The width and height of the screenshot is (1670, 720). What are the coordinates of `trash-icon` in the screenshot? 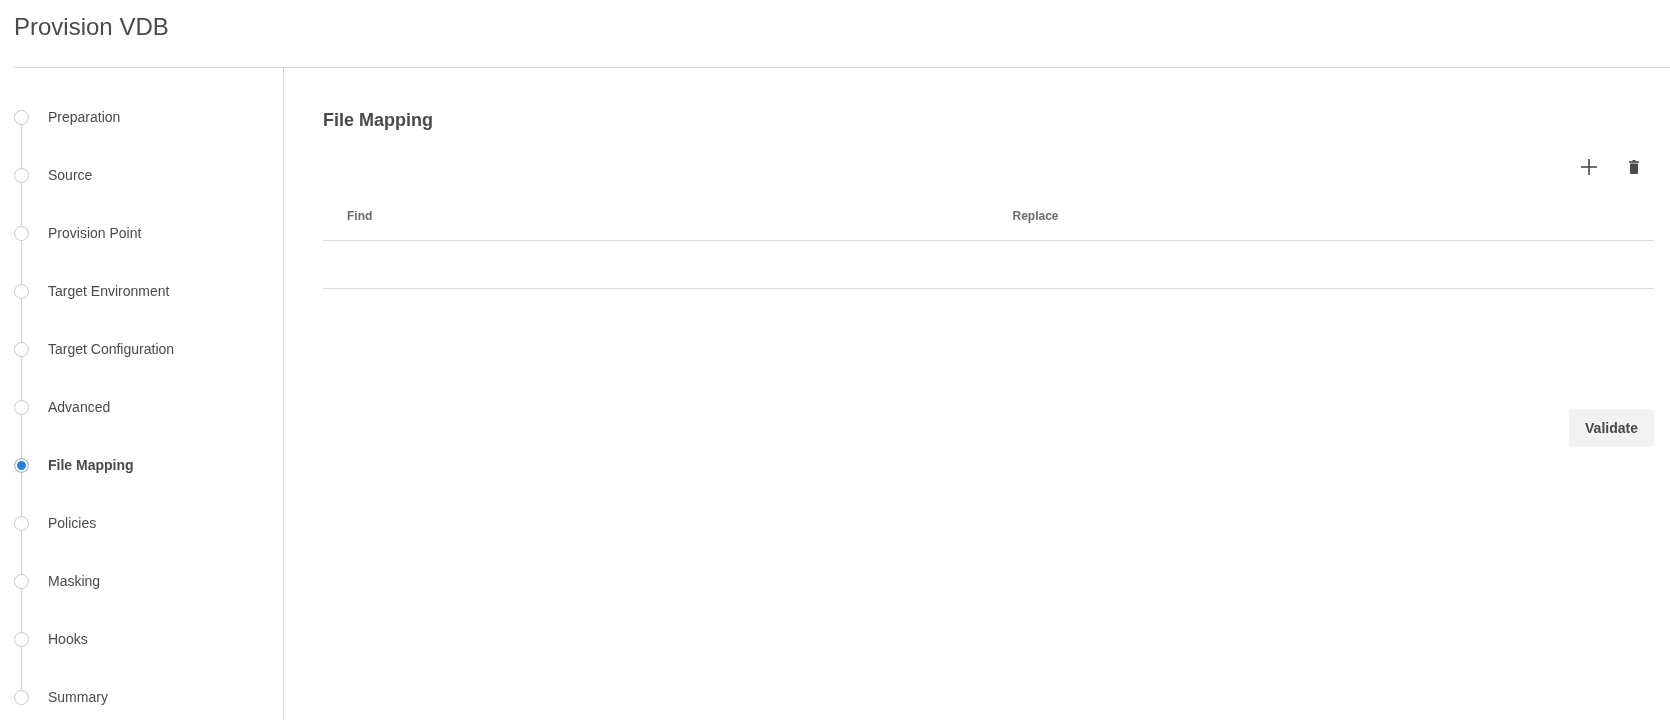 It's located at (1634, 167).